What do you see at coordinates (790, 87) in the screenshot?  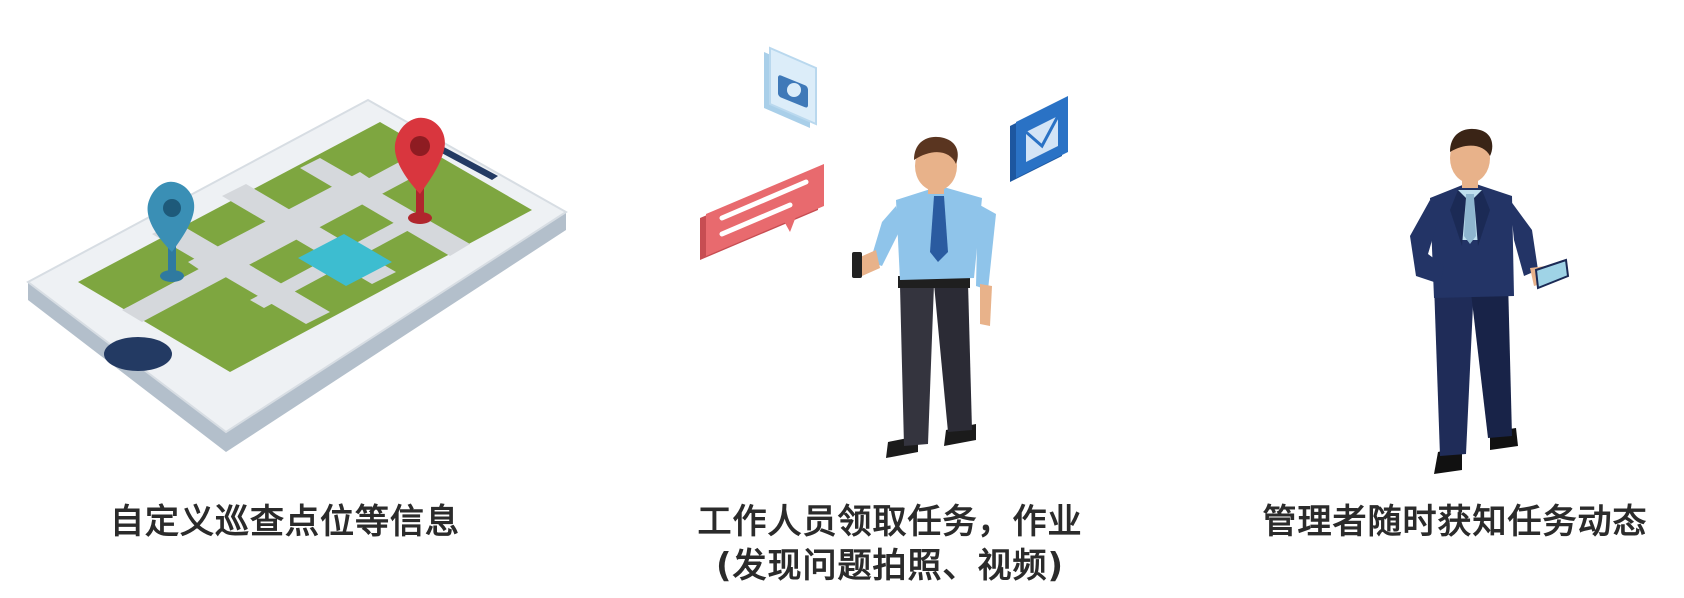 I see `camera-icon` at bounding box center [790, 87].